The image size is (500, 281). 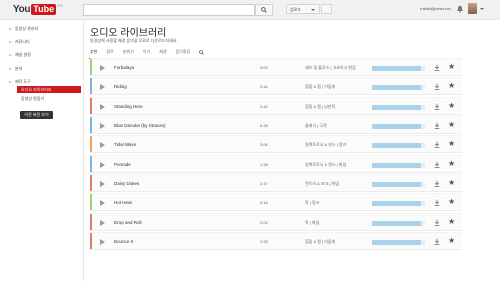 What do you see at coordinates (146, 53) in the screenshot?
I see `tab-instrument: 악기` at bounding box center [146, 53].